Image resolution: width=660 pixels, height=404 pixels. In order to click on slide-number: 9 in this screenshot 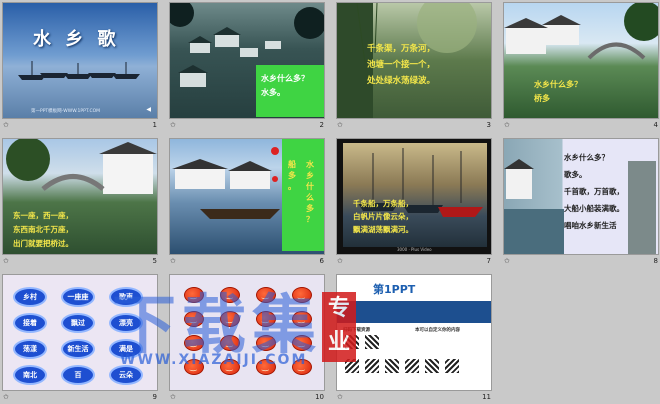, I will do `click(154, 397)`.